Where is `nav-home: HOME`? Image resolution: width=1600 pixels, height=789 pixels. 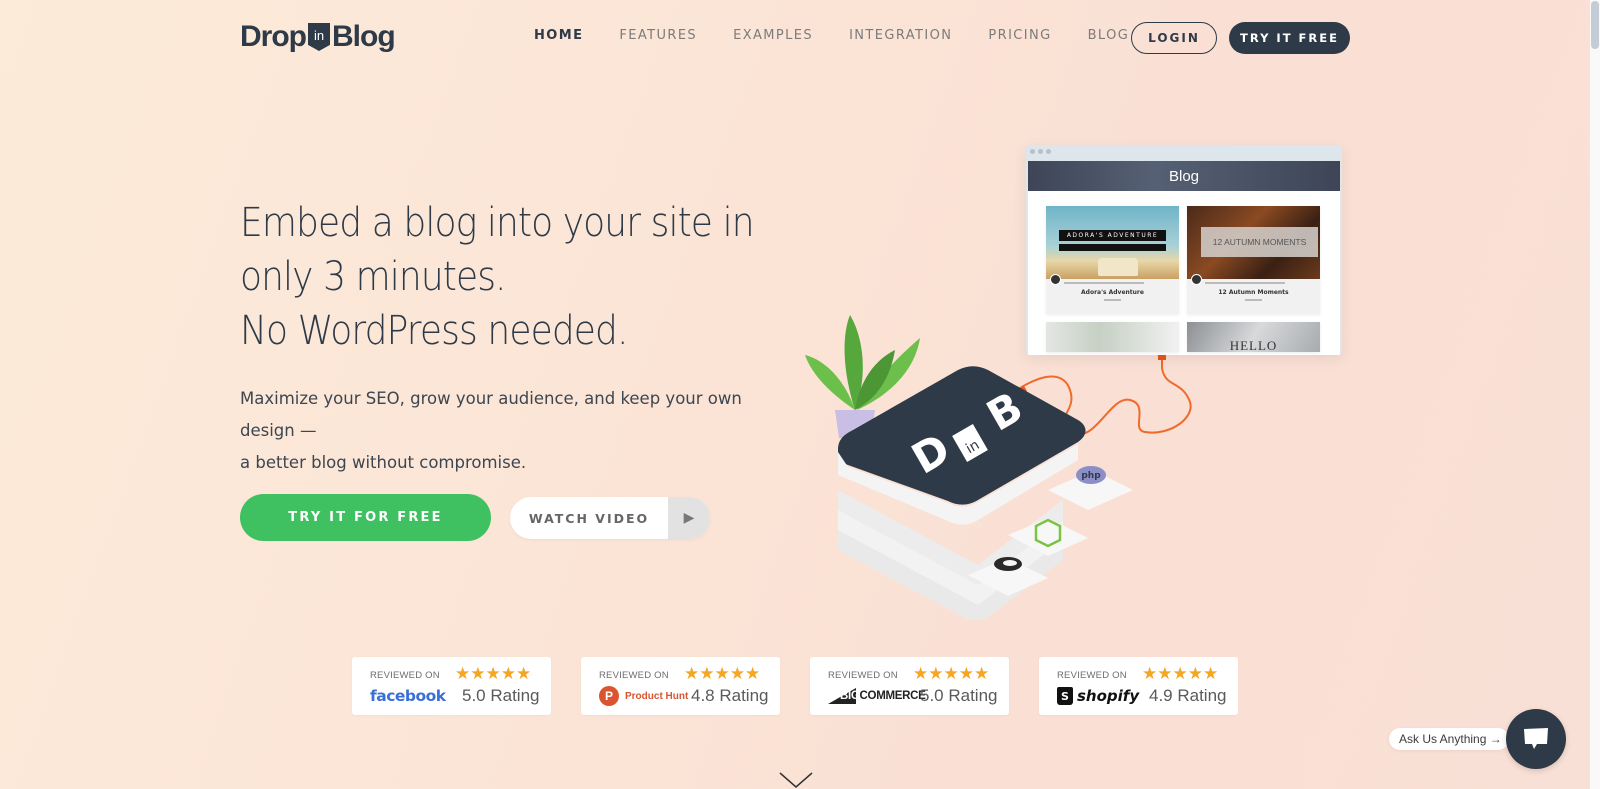 nav-home: HOME is located at coordinates (558, 35).